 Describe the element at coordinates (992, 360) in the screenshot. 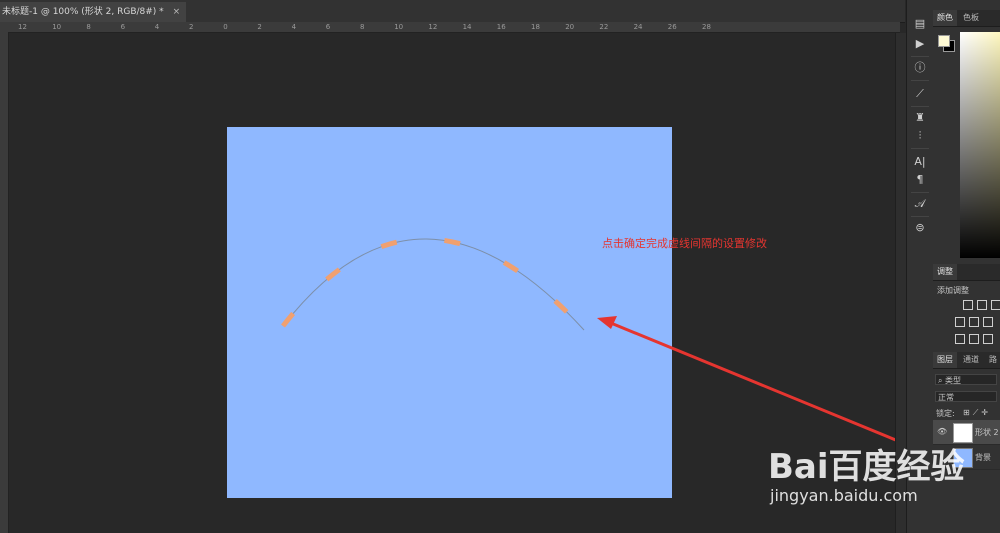

I see `tab-paths: 路` at that location.